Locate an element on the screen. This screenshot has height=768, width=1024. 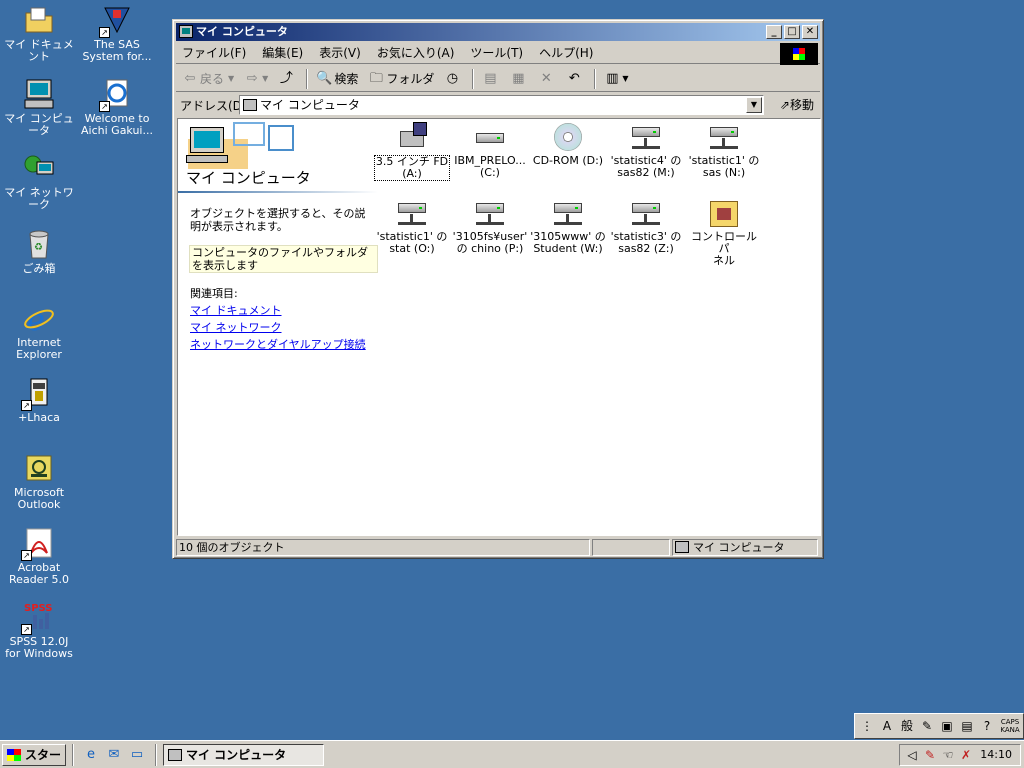
address-input: マイ コンピュータ ▼ is located at coordinates (501, 105).